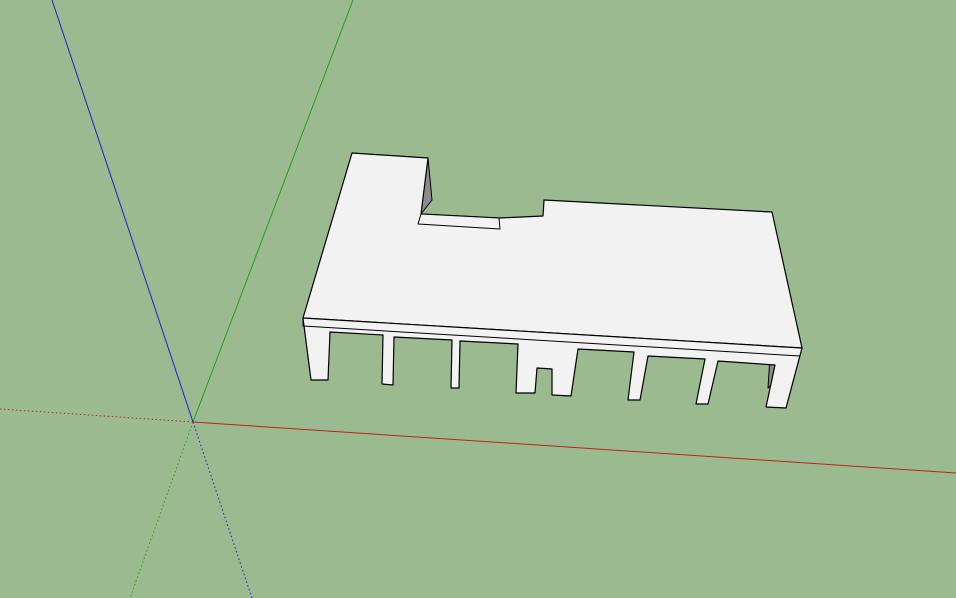 Image resolution: width=956 pixels, height=598 pixels. Describe the element at coordinates (122, 211) in the screenshot. I see `blue-axis` at that location.